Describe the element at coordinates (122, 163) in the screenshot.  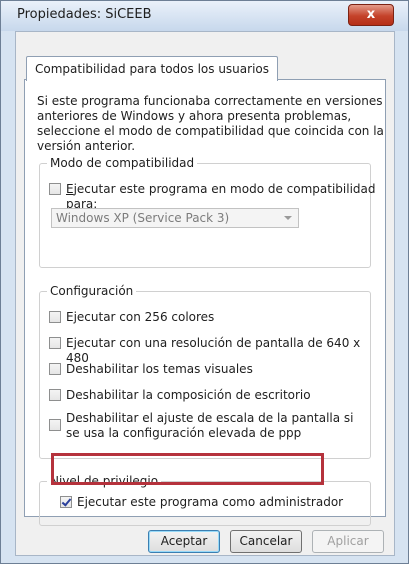
I see `compat-mode-legend: Modo de compatibilidad` at that location.